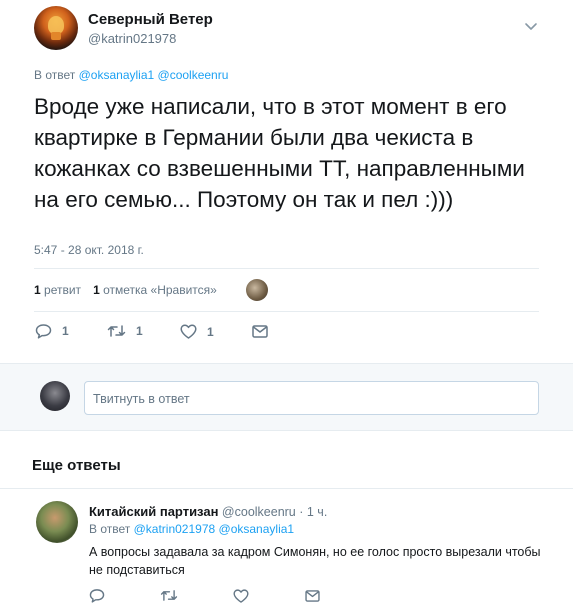  Describe the element at coordinates (37, 290) in the screenshot. I see `retweet-stat-count: 1` at that location.